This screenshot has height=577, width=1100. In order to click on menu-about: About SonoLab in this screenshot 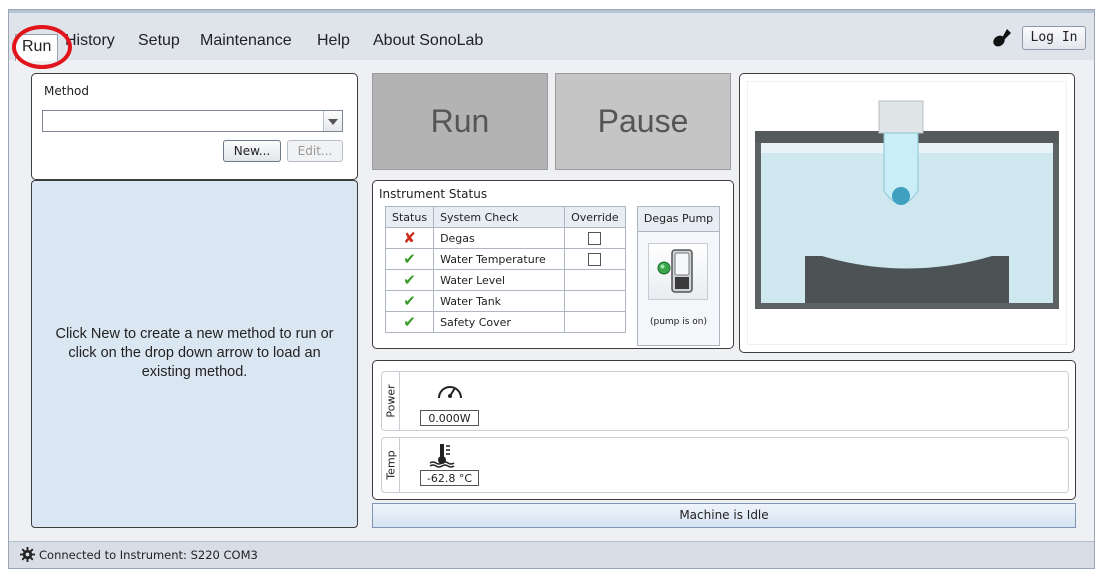, I will do `click(428, 41)`.